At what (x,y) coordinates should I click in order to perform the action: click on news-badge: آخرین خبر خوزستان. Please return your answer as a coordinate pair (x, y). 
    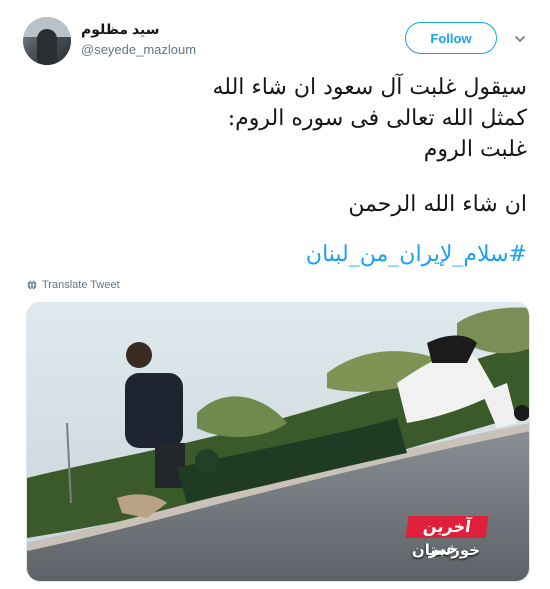
    Looking at the image, I should click on (446, 541).